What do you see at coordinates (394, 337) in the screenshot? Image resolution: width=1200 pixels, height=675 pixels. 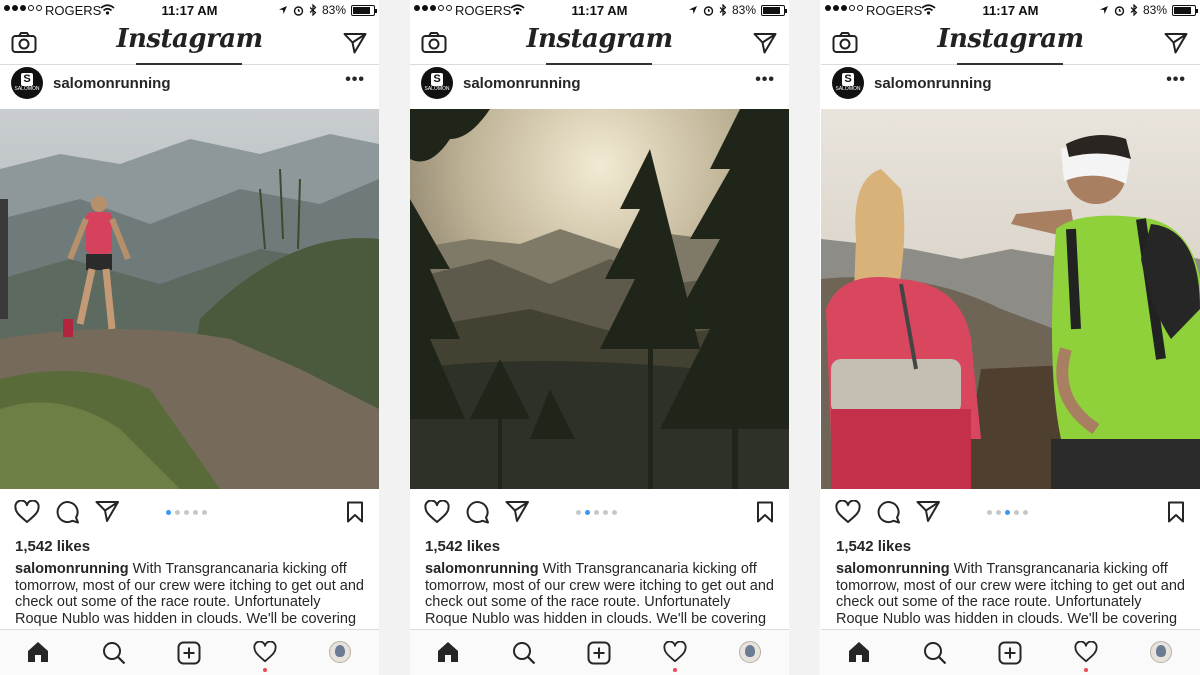 I see `screen-gap` at bounding box center [394, 337].